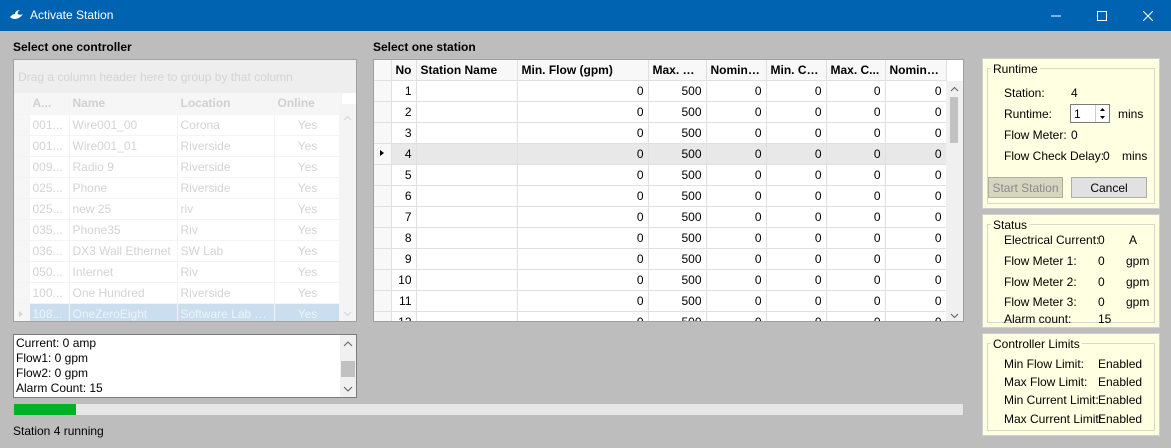 This screenshot has height=448, width=1171. Describe the element at coordinates (467, 259) in the screenshot. I see `station-name-cell` at that location.